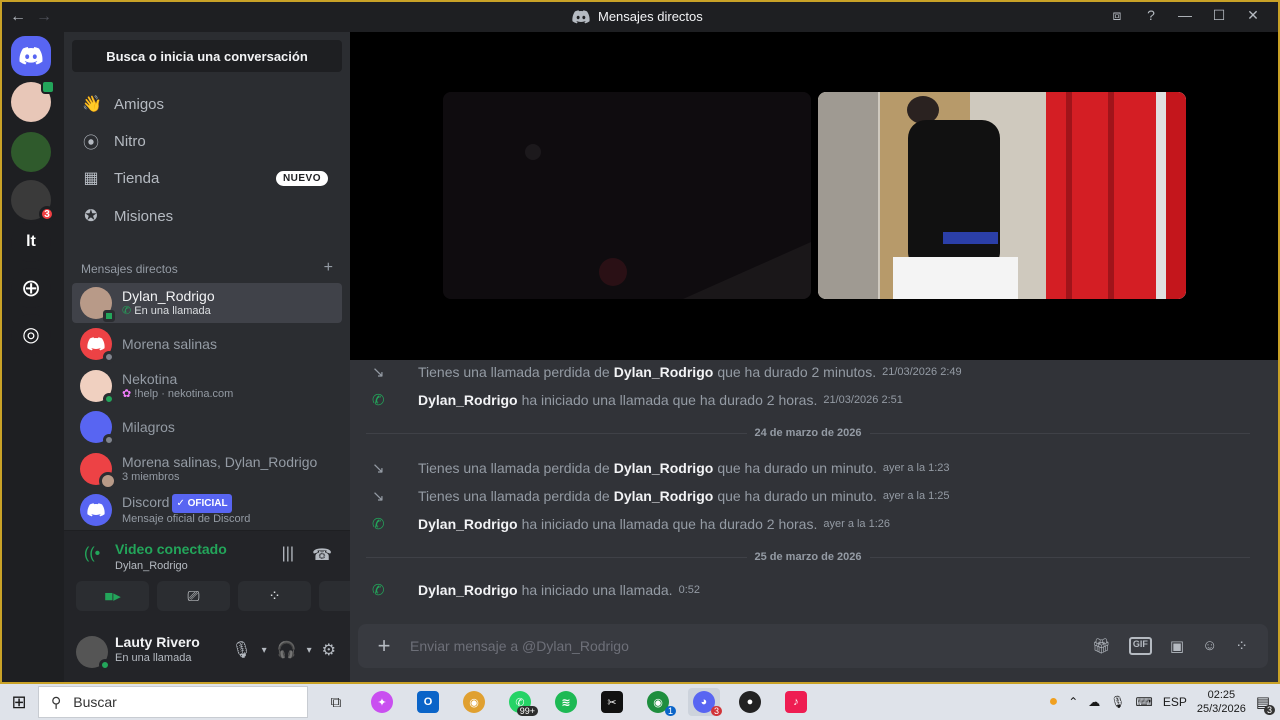 Image resolution: width=1280 pixels, height=720 pixels. What do you see at coordinates (92, 554) in the screenshot?
I see `signal-icon: ((•` at bounding box center [92, 554].